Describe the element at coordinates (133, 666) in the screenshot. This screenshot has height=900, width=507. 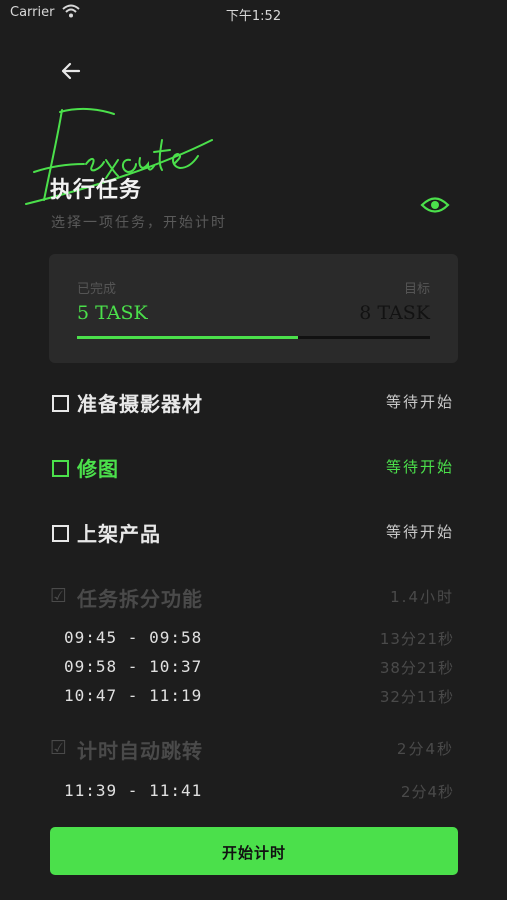
I see `segment-range: 09:58 - 10:37` at that location.